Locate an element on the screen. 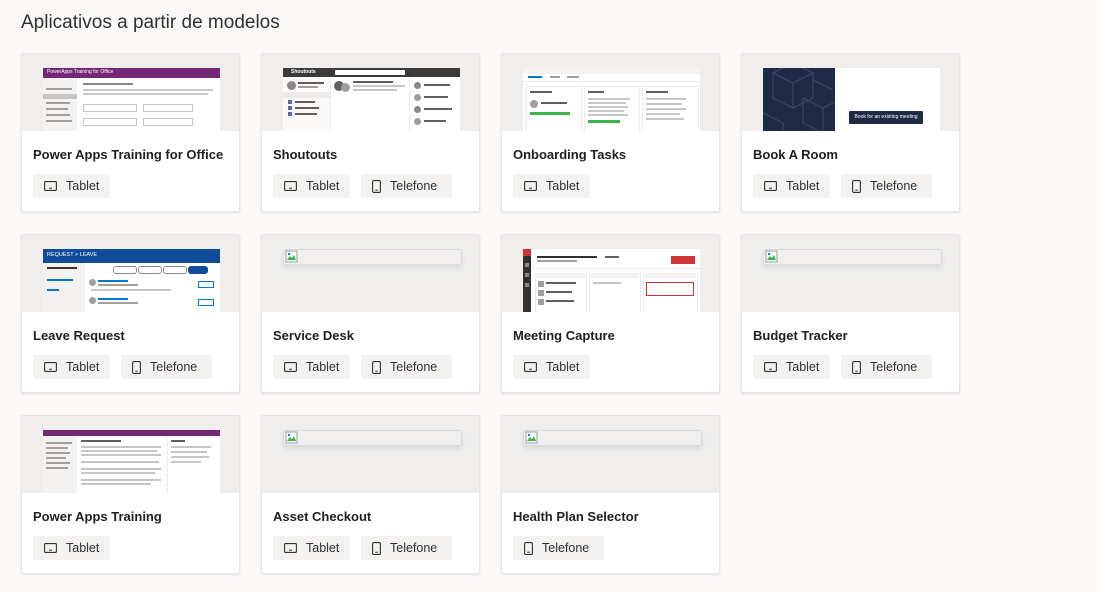 This screenshot has height=592, width=1100. template-card-shoutouts: Shoutouts Shoutouts Tablet Telefone is located at coordinates (370, 132).